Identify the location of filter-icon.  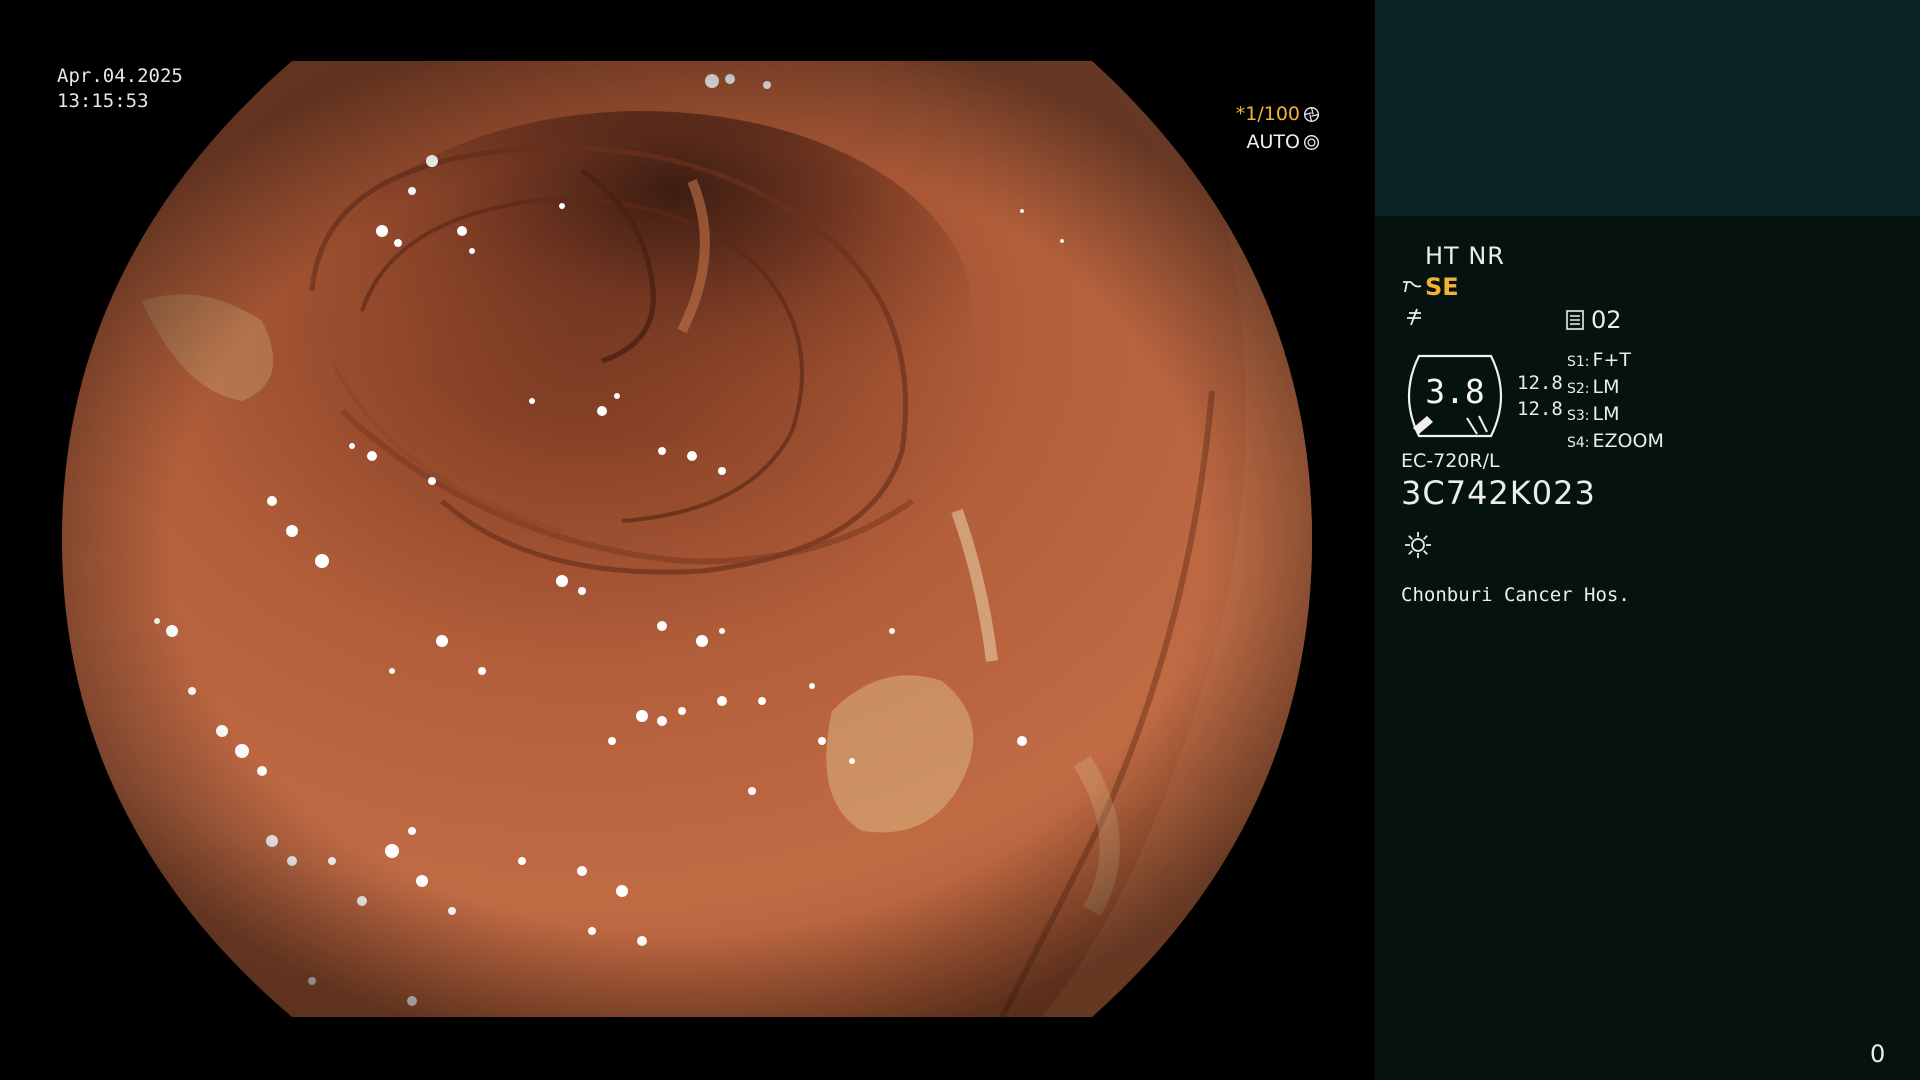
(1414, 317).